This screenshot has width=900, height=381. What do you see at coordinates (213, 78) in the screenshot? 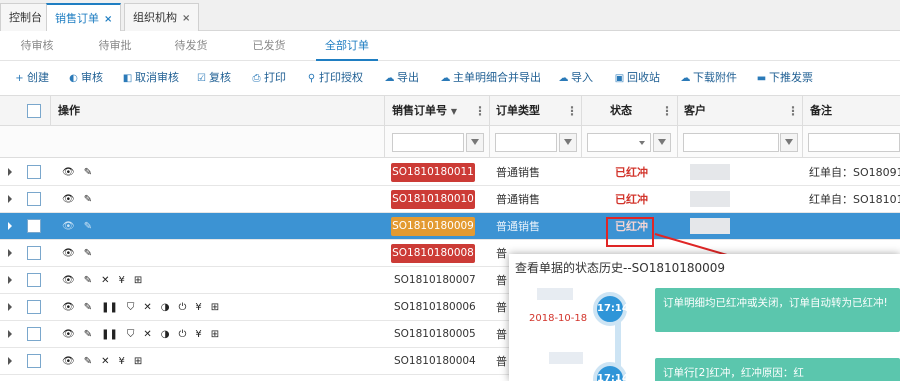
I see `recheck-button: ☑ 复核` at bounding box center [213, 78].